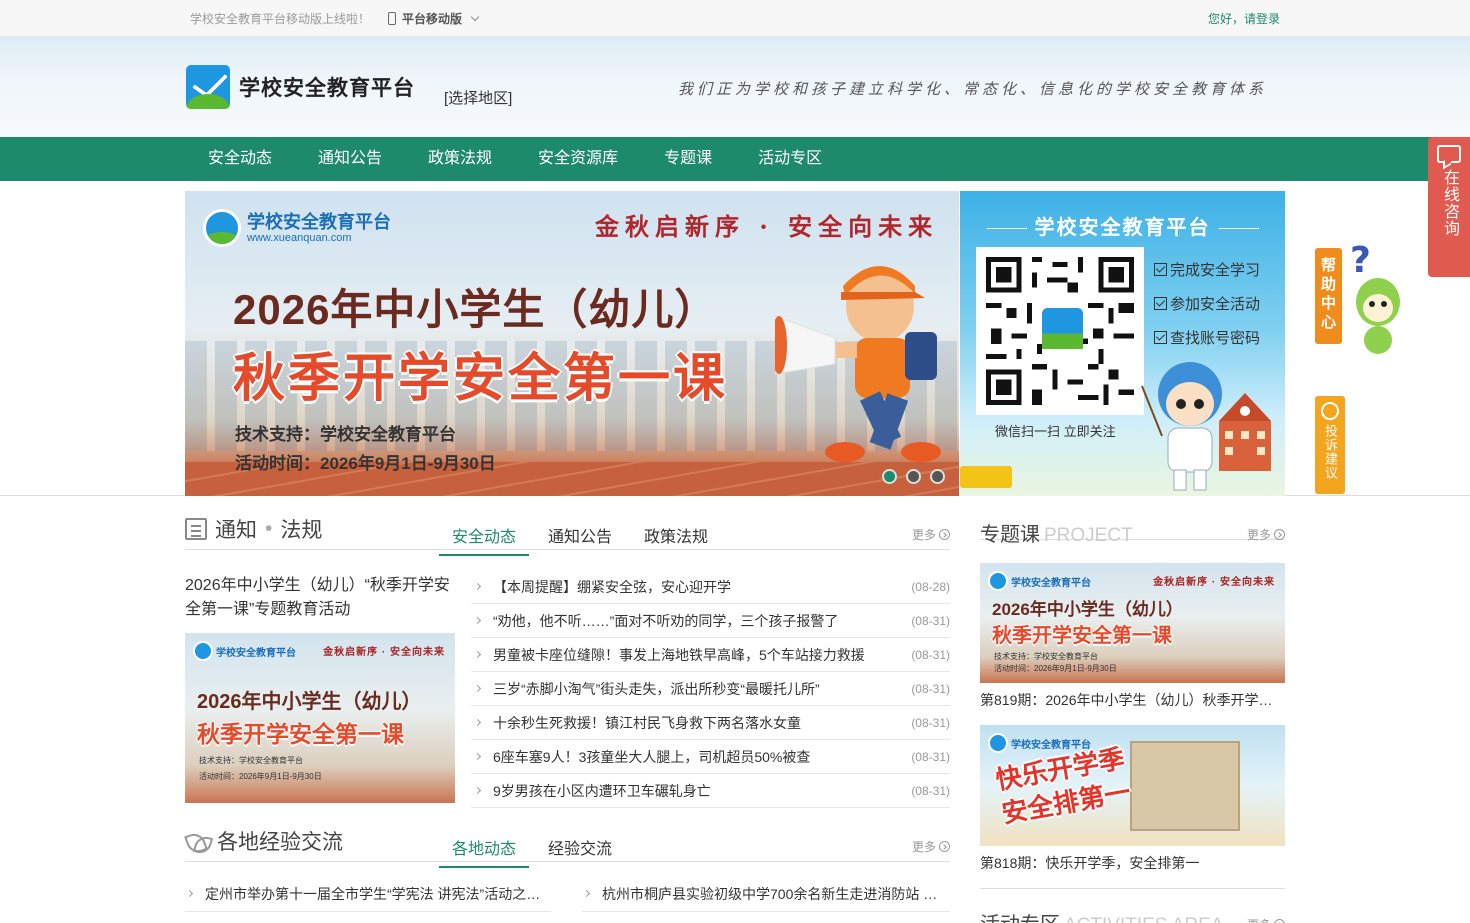 This screenshot has width=1470, height=923. What do you see at coordinates (365, 463) in the screenshot?
I see `banner-time: 活动时间：2026年9月1日-9月30日` at bounding box center [365, 463].